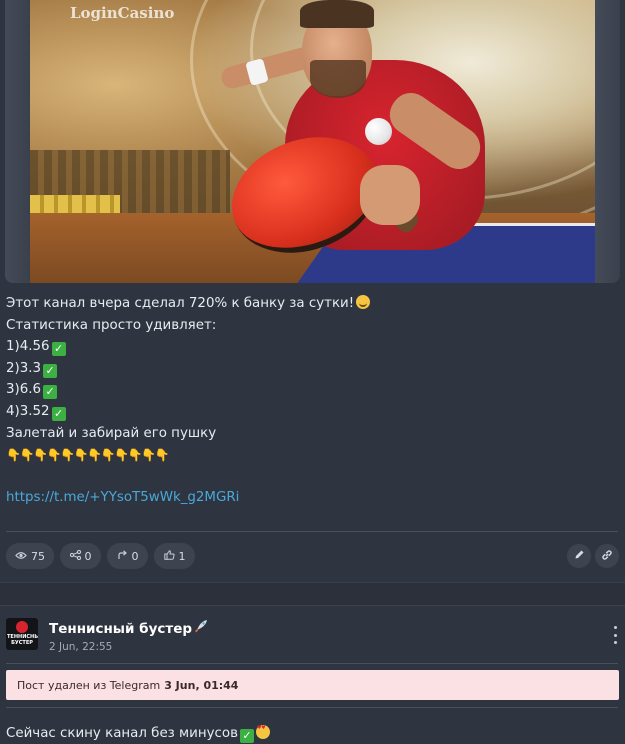 The image size is (625, 744). I want to click on thumbs-up-icon, so click(169, 556).